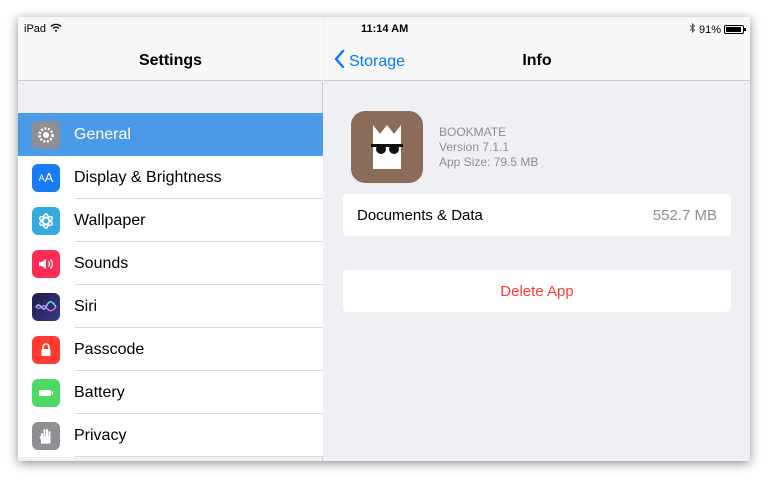  What do you see at coordinates (46, 392) in the screenshot?
I see `battery-icon` at bounding box center [46, 392].